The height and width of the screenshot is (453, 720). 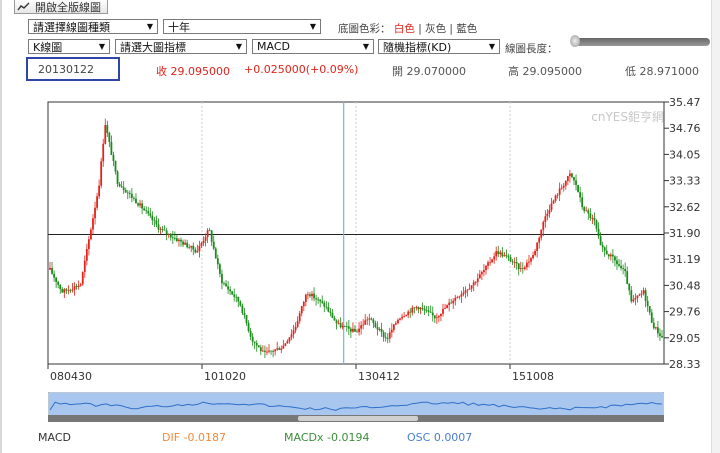 What do you see at coordinates (440, 437) in the screenshot?
I see `osc-value: OSC 0.0007` at bounding box center [440, 437].